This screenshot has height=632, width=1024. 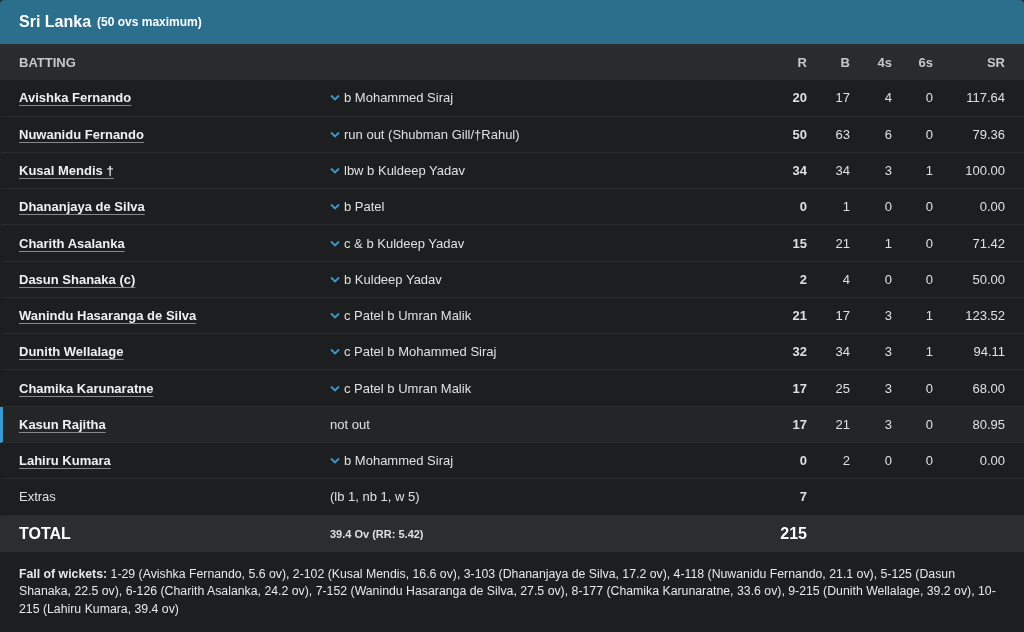 What do you see at coordinates (995, 62) in the screenshot?
I see `column-header: SR` at bounding box center [995, 62].